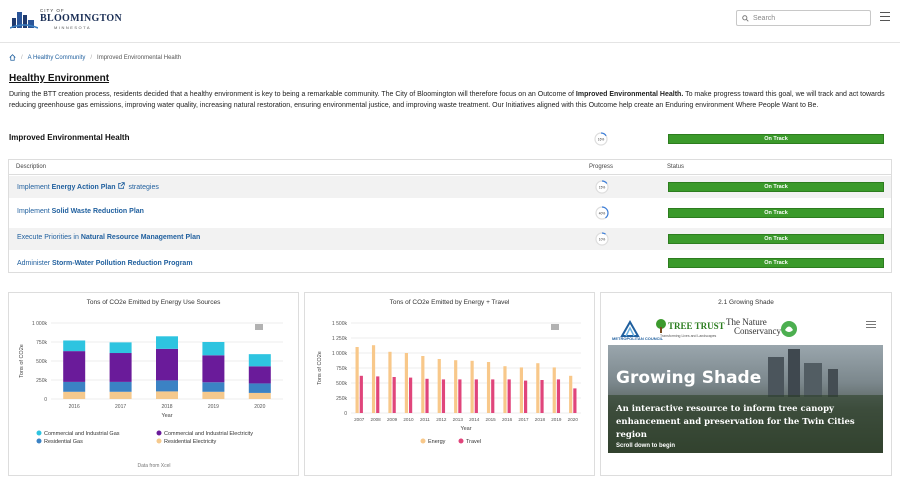 The height and width of the screenshot is (482, 900). Describe the element at coordinates (689, 378) in the screenshot. I see `growing-shade-headline: Growing Shade` at that location.